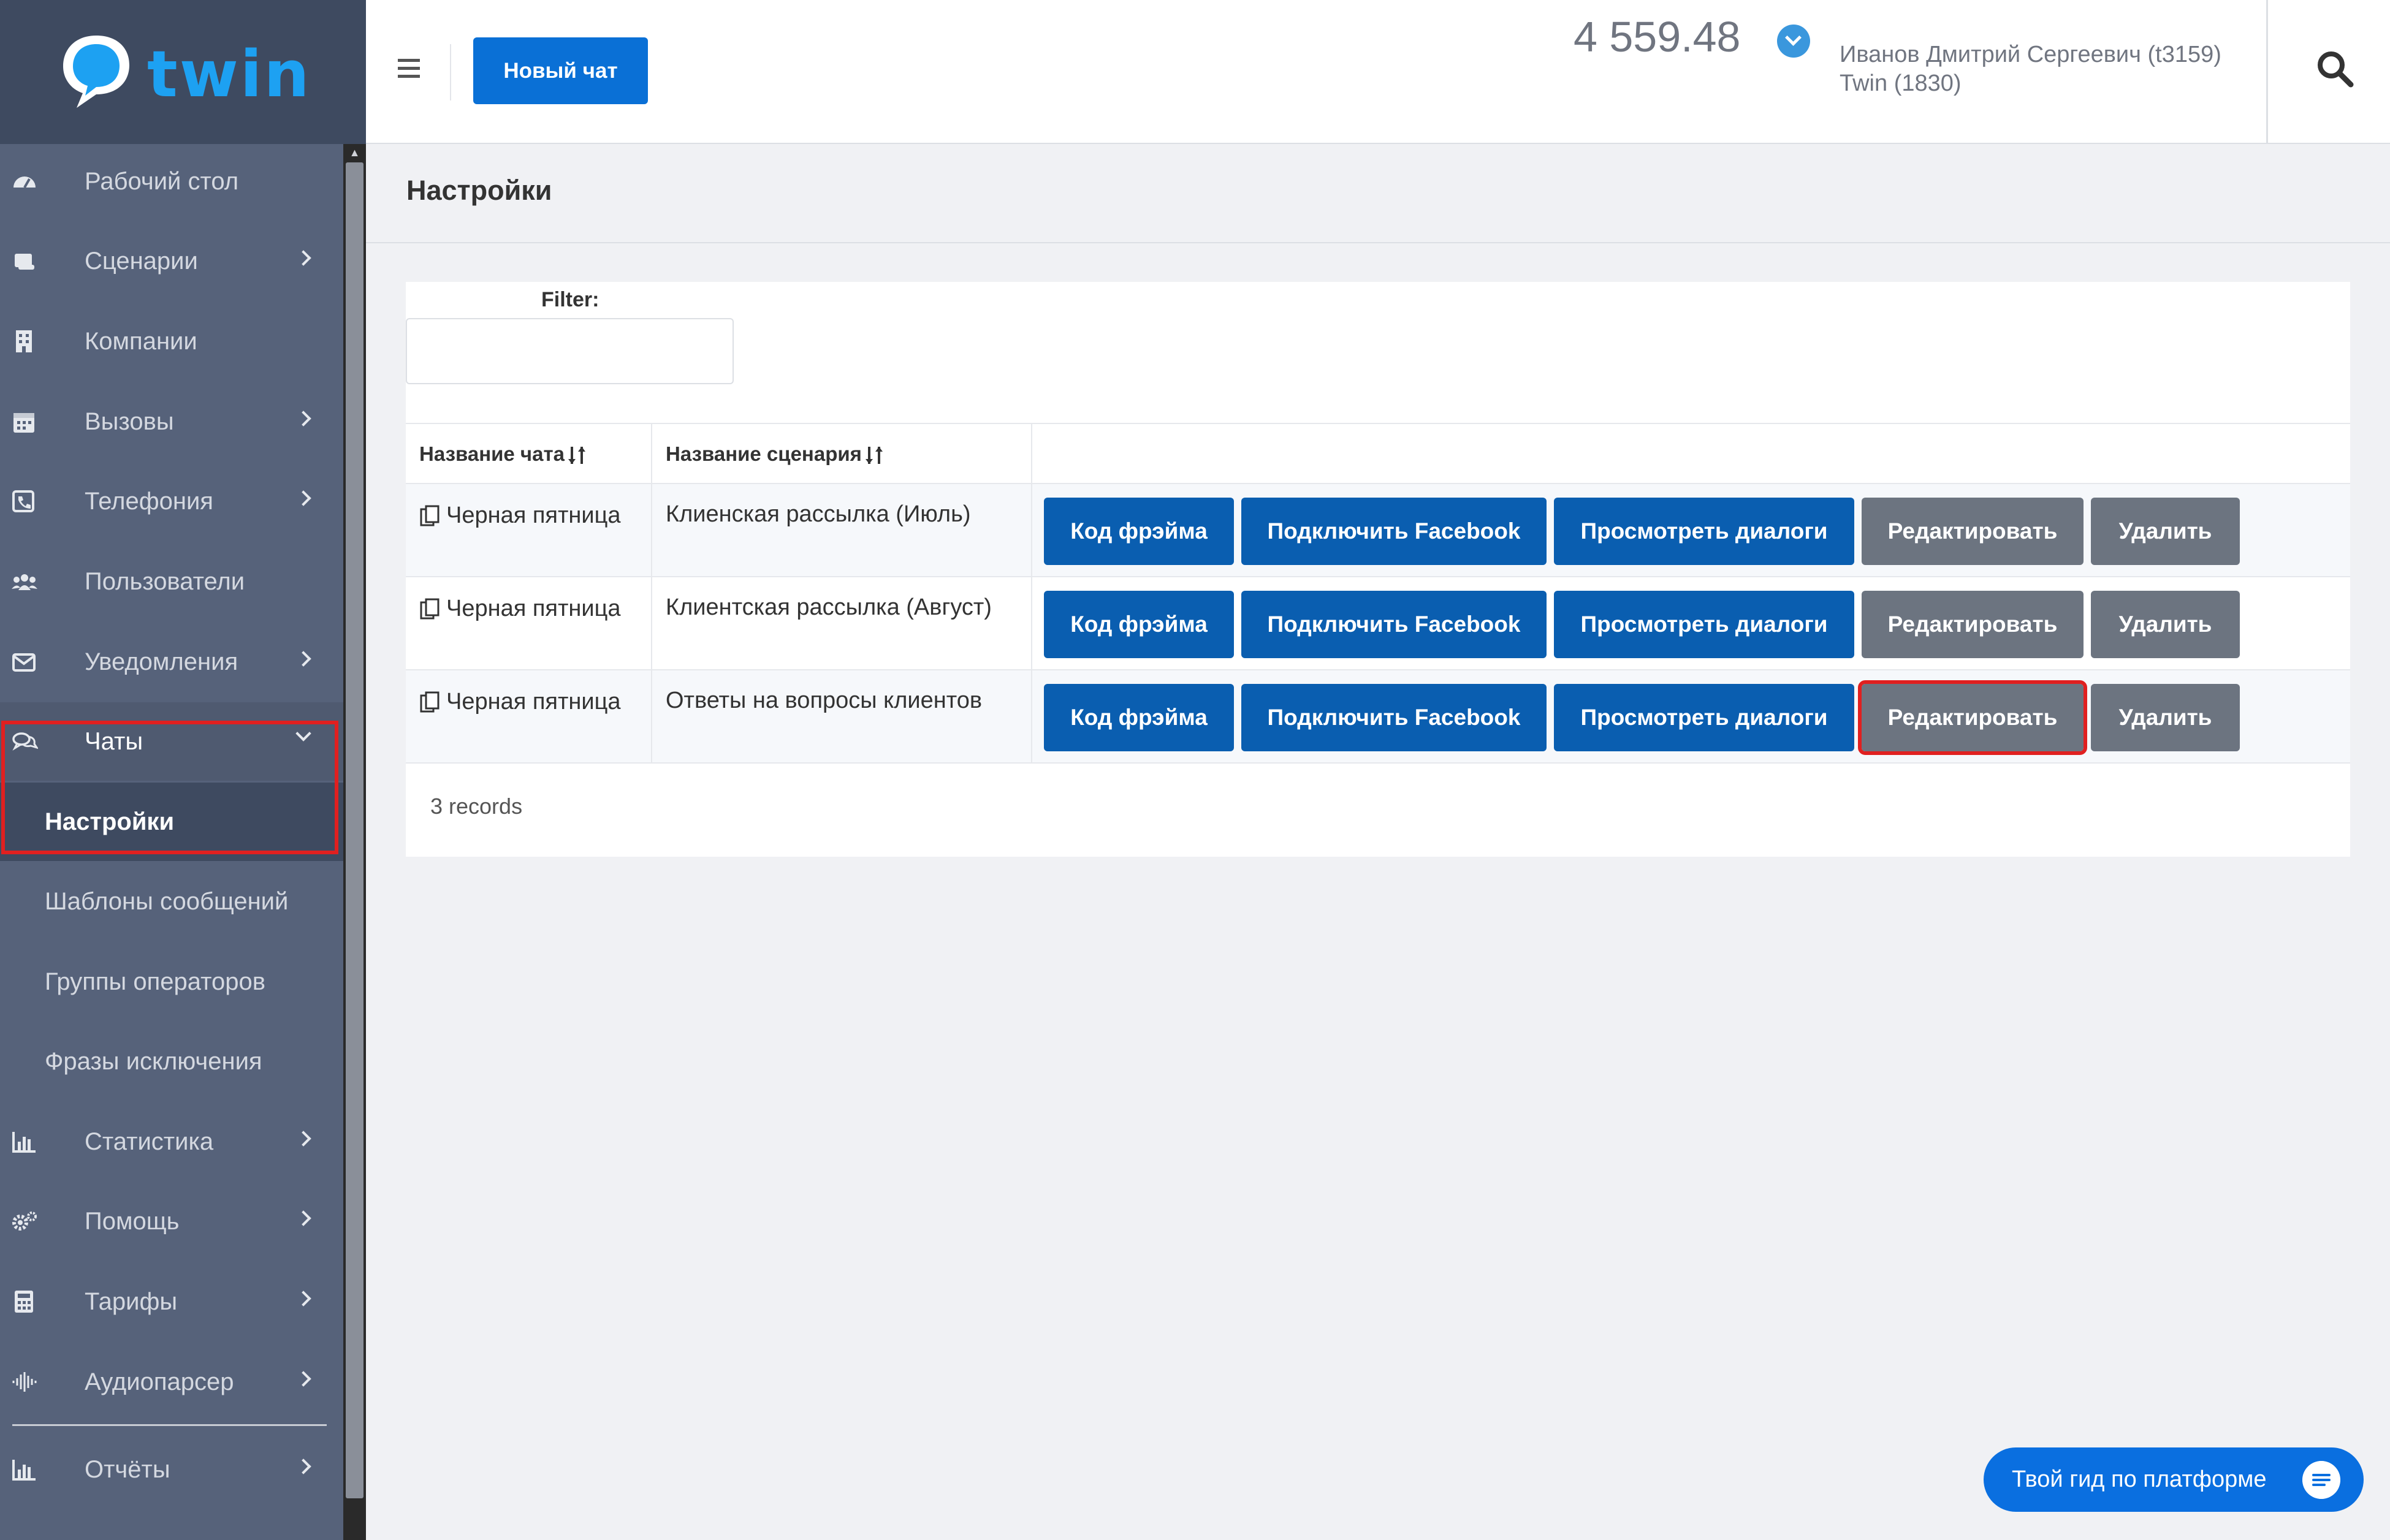  Describe the element at coordinates (171, 662) in the screenshot. I see `sidebar-item-notifications: Уведомления` at that location.